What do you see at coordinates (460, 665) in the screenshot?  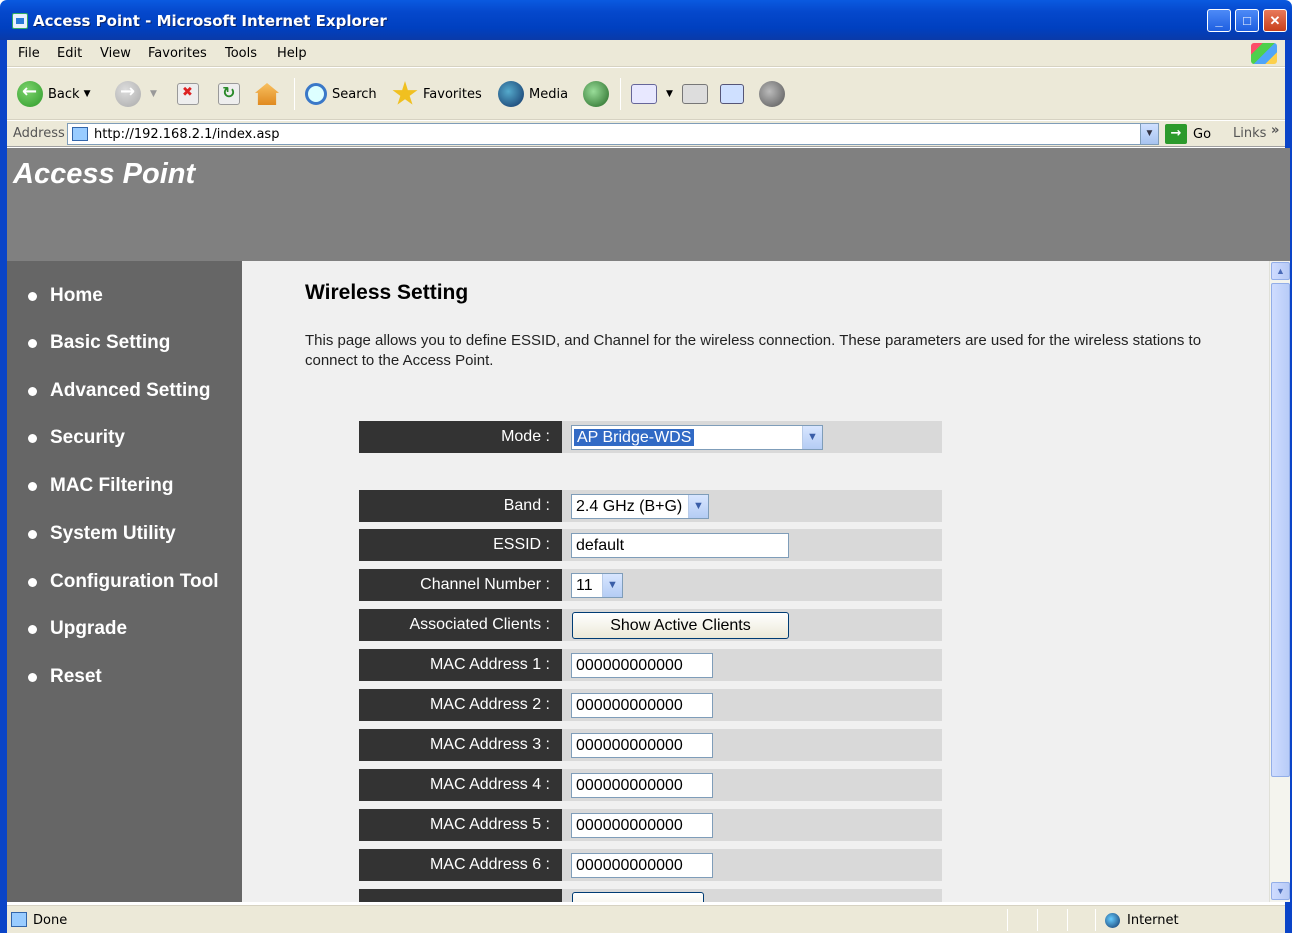 I see `mac-address-label: MAC Address 1 :` at bounding box center [460, 665].